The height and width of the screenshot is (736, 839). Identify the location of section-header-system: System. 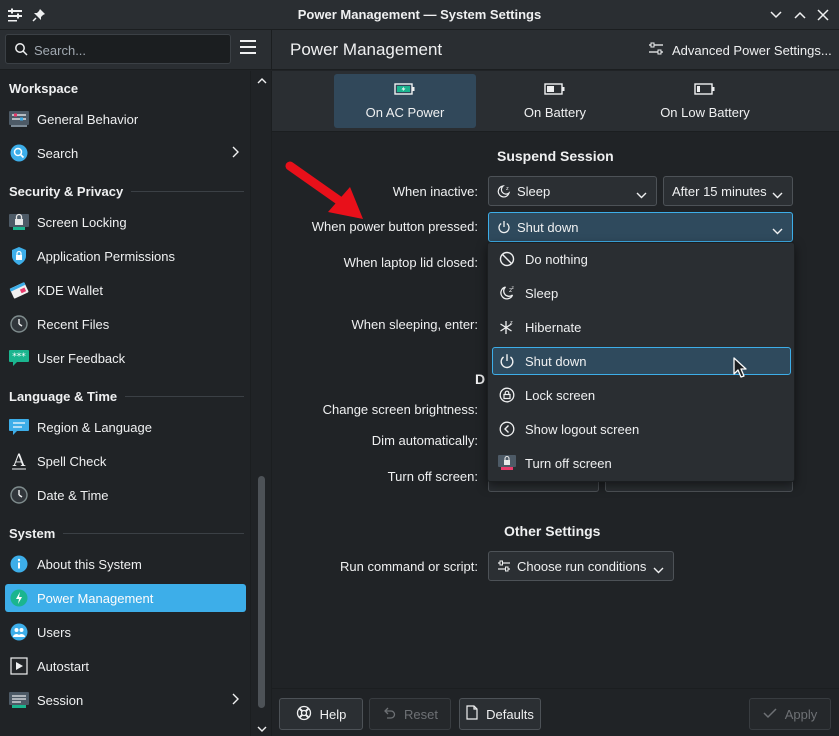
(126, 533).